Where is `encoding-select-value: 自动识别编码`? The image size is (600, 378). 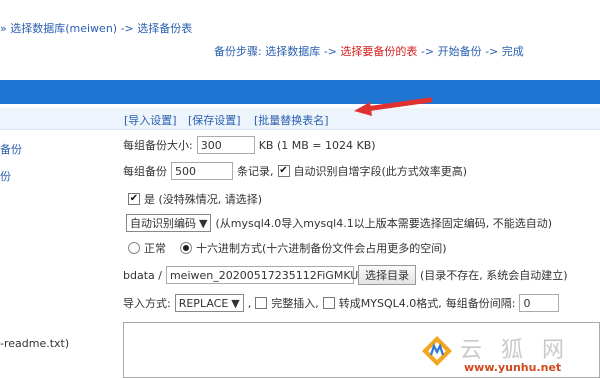
encoding-select-value: 自动识别编码 is located at coordinates (163, 223).